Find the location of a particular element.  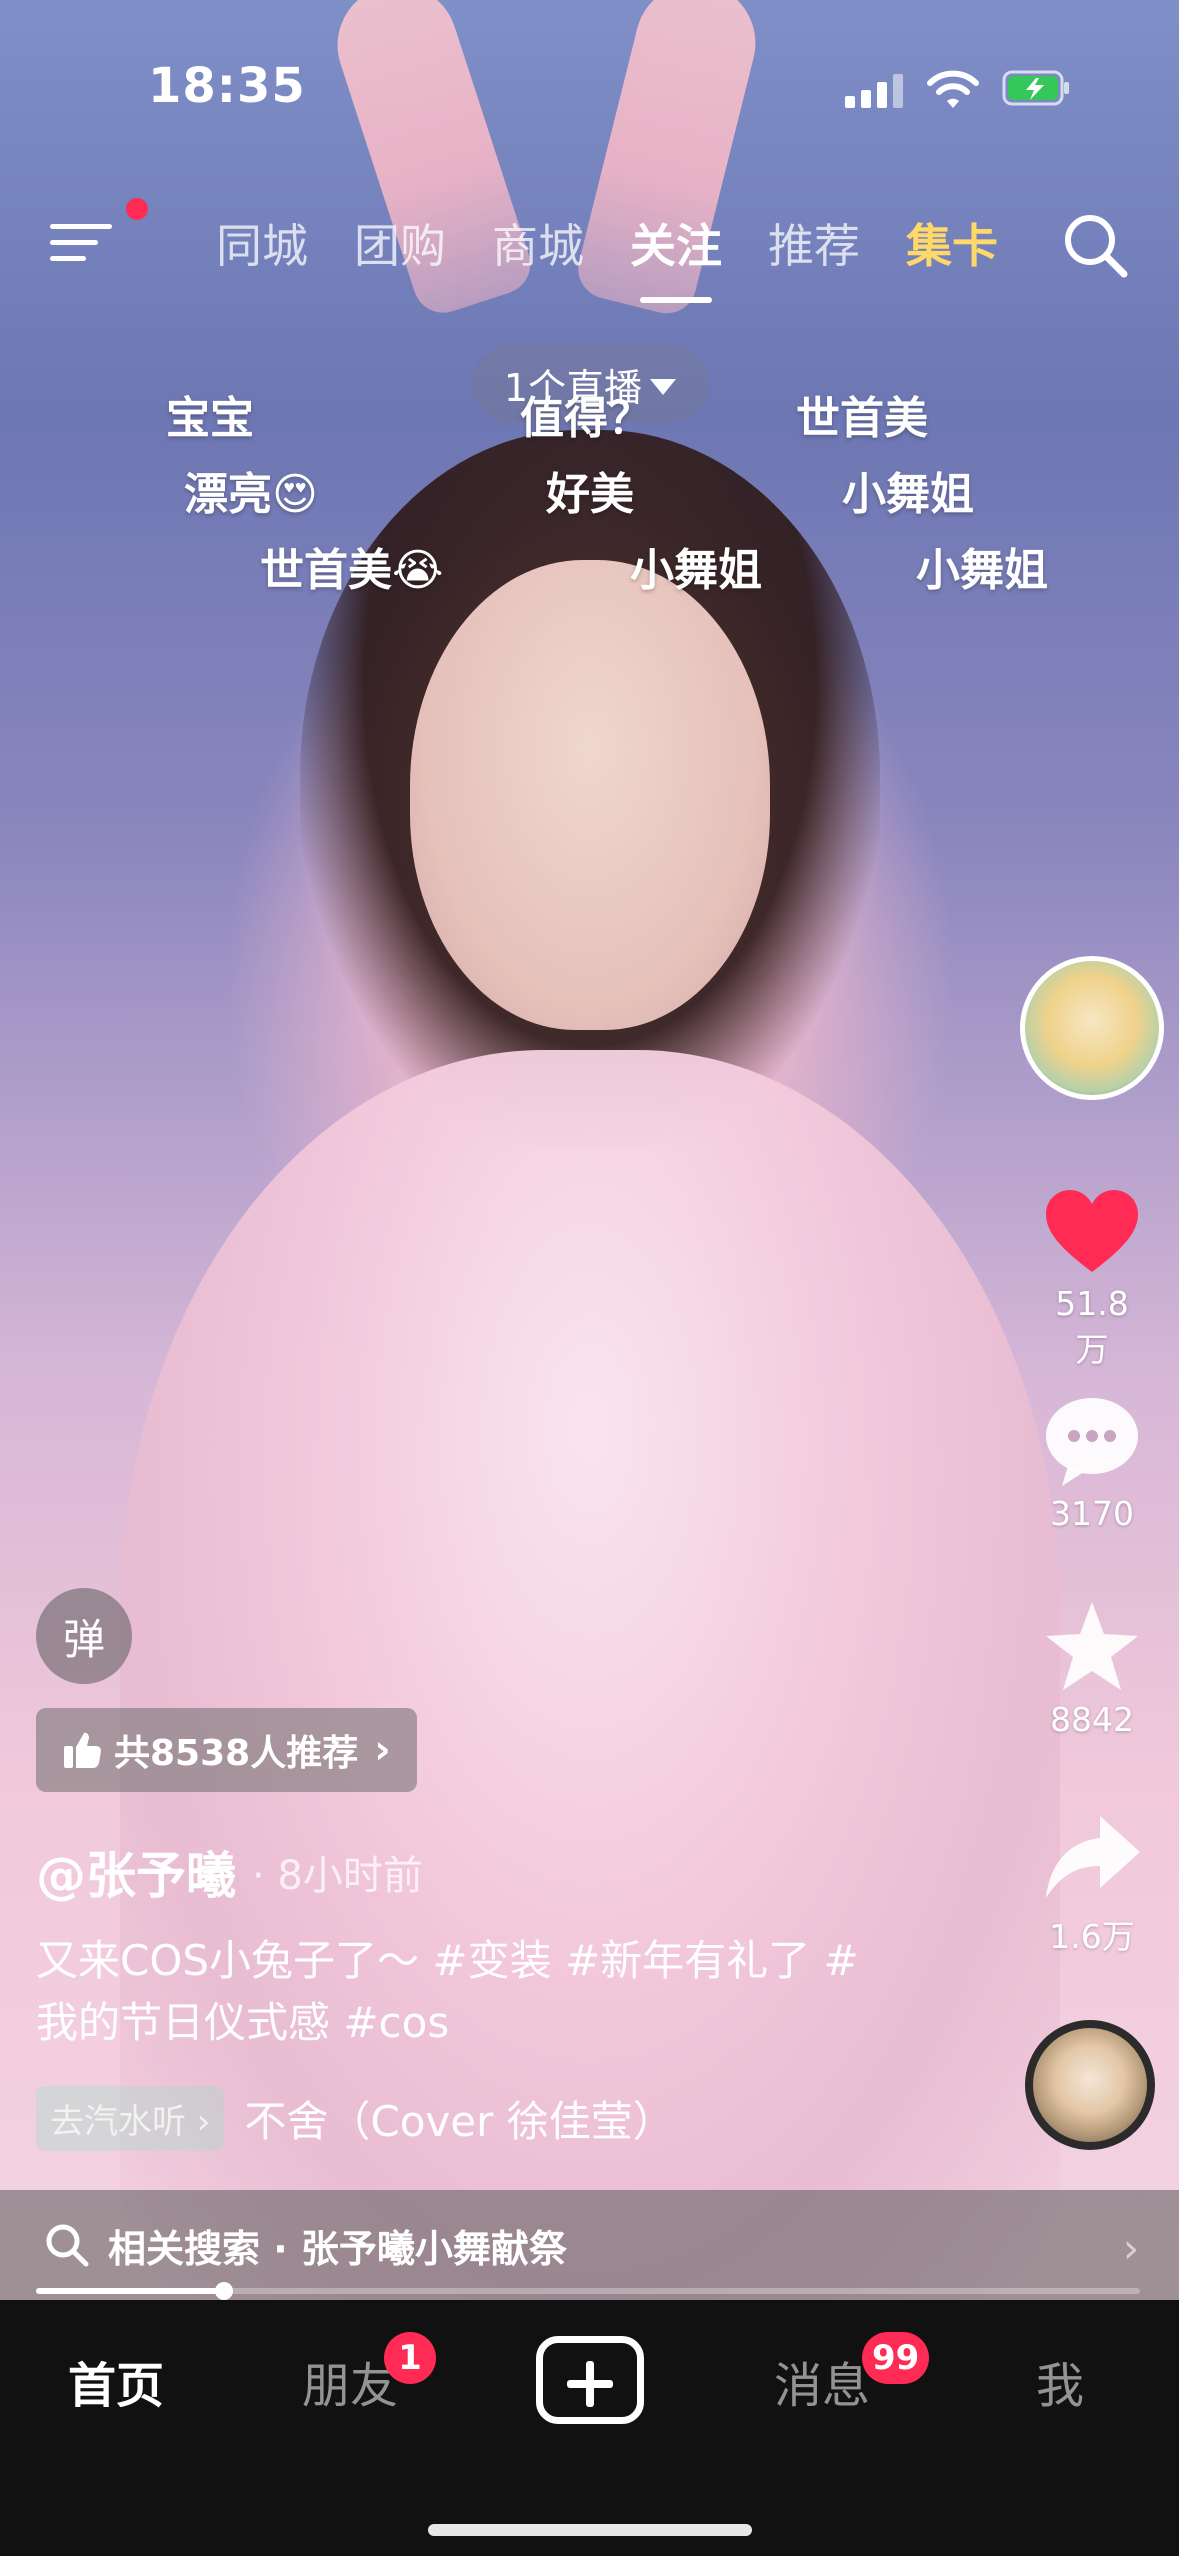

like-button: 51.8万 is located at coordinates (1092, 1275).